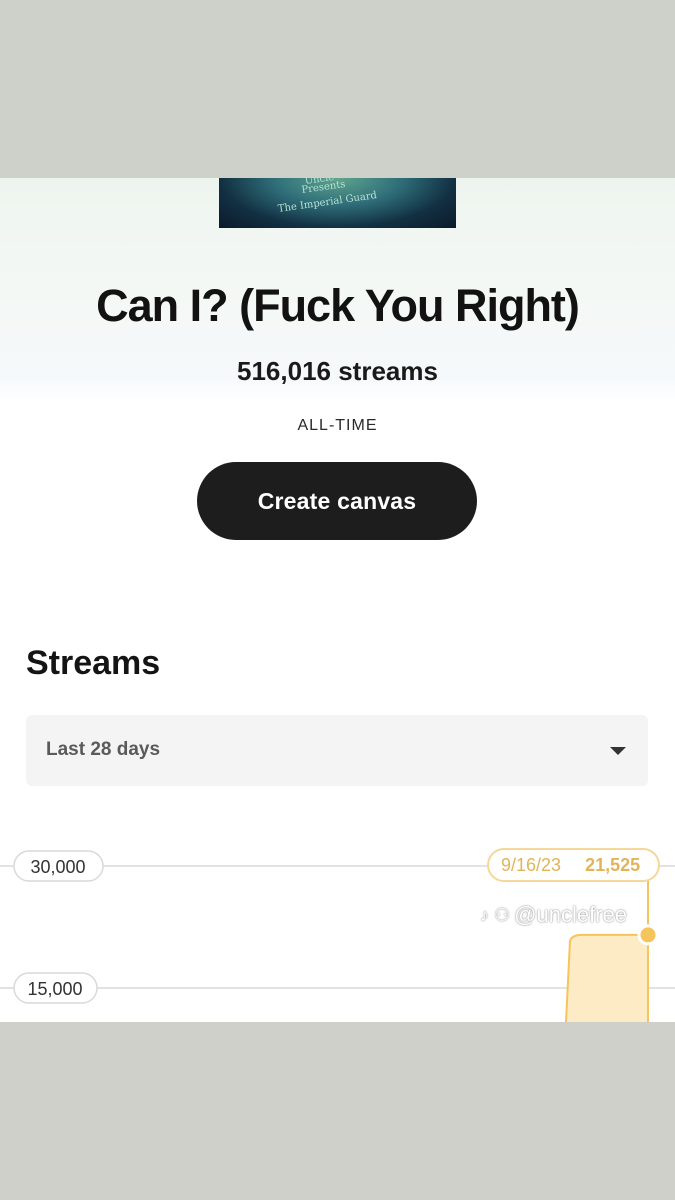 Image resolution: width=675 pixels, height=1200 pixels. What do you see at coordinates (531, 864) in the screenshot?
I see `tooltip-date: 9/16/23` at bounding box center [531, 864].